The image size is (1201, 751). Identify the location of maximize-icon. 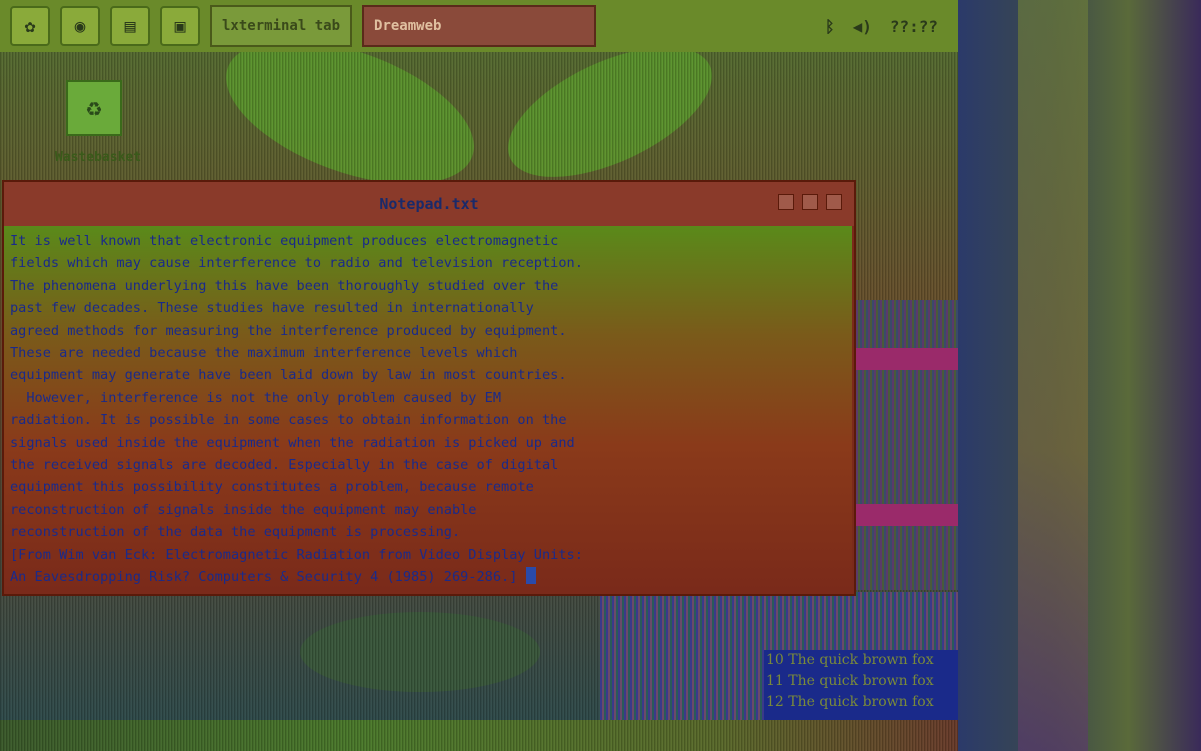
(810, 202).